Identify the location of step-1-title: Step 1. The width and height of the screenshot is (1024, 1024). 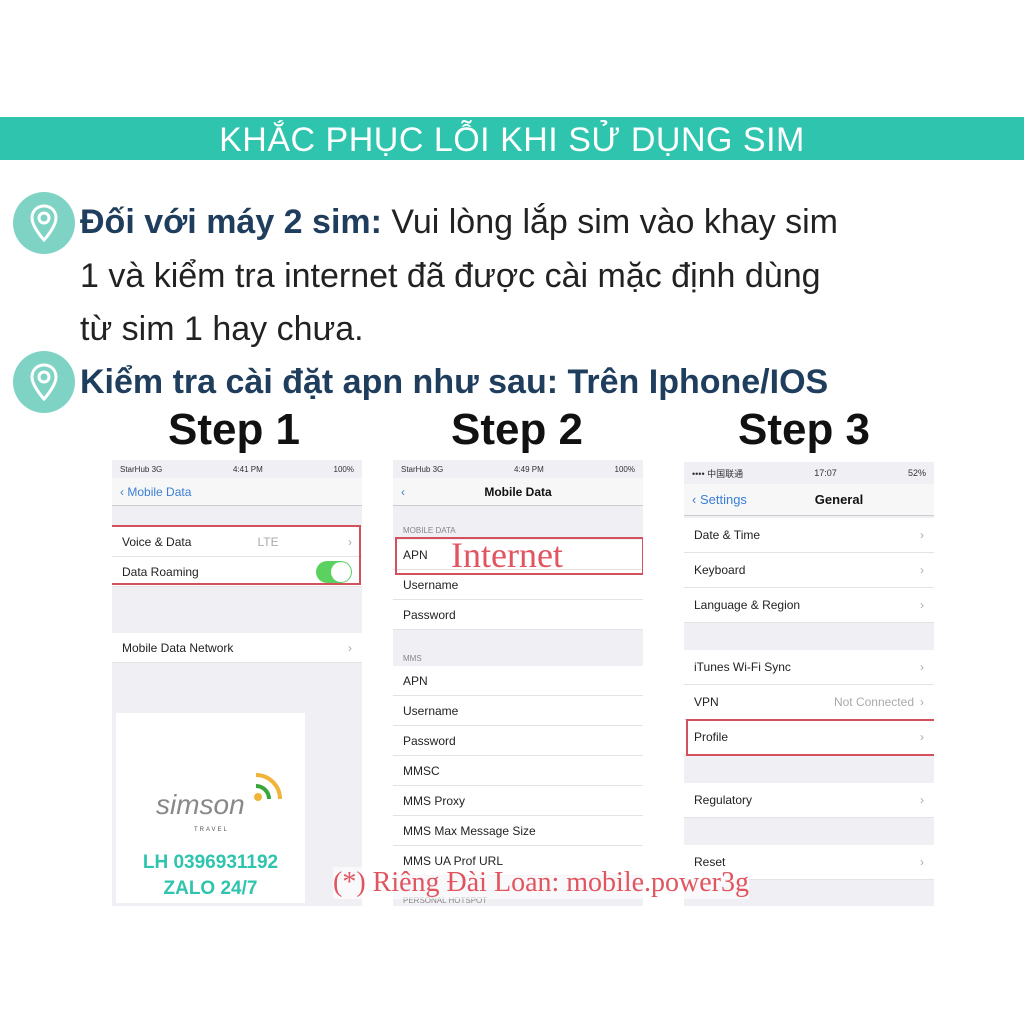
(234, 429).